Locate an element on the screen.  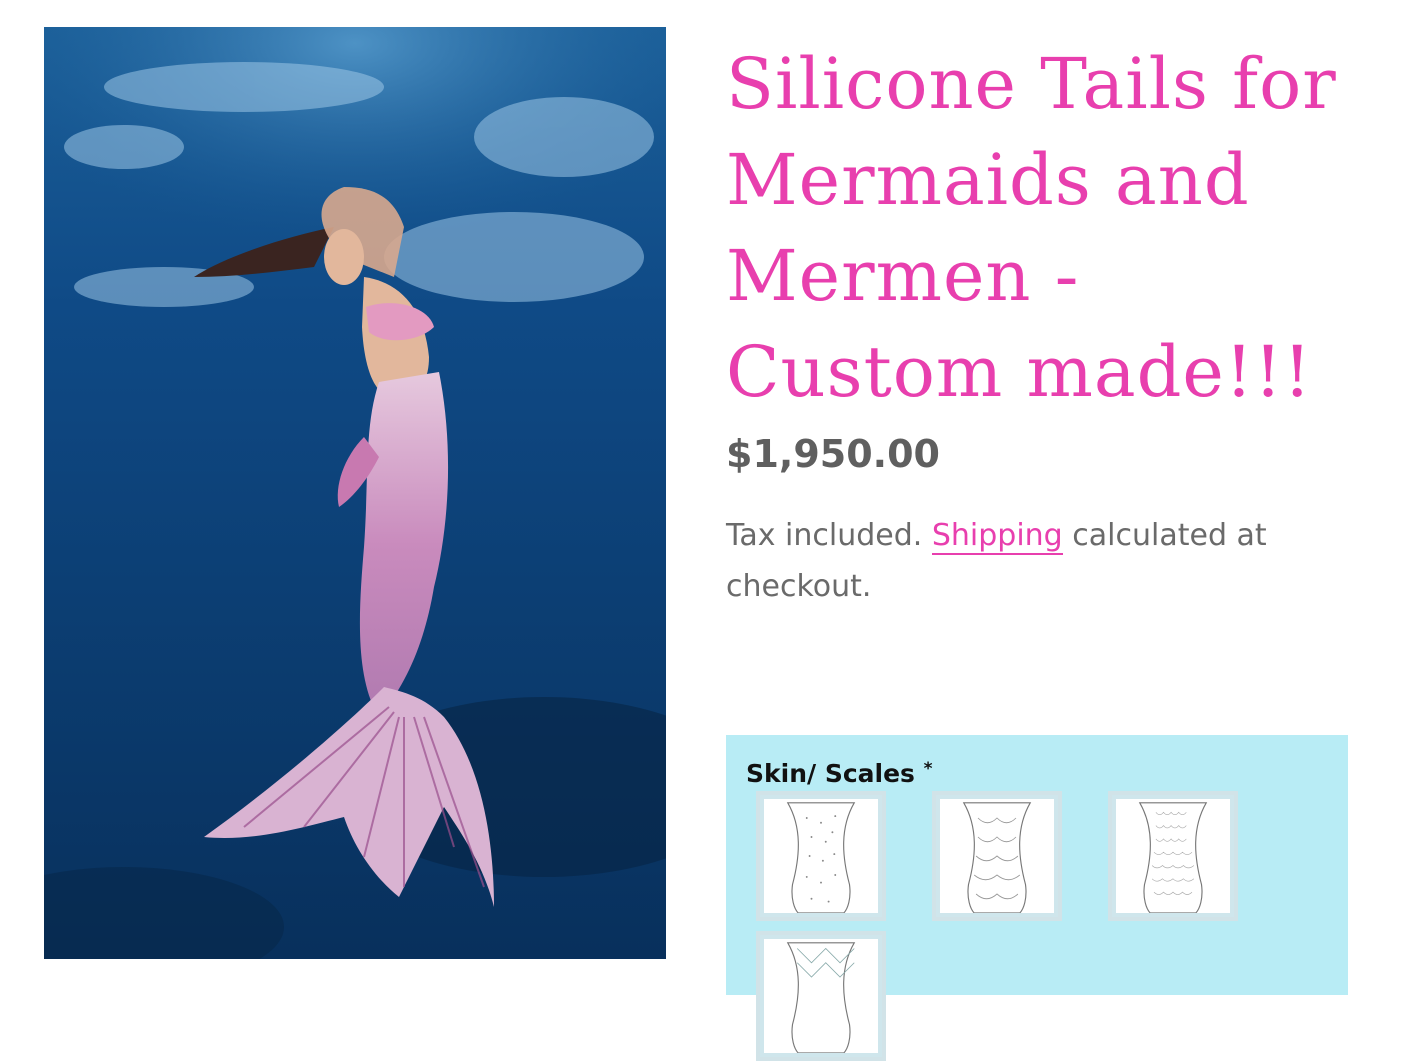
swatch-scales-small is located at coordinates (1173, 856).